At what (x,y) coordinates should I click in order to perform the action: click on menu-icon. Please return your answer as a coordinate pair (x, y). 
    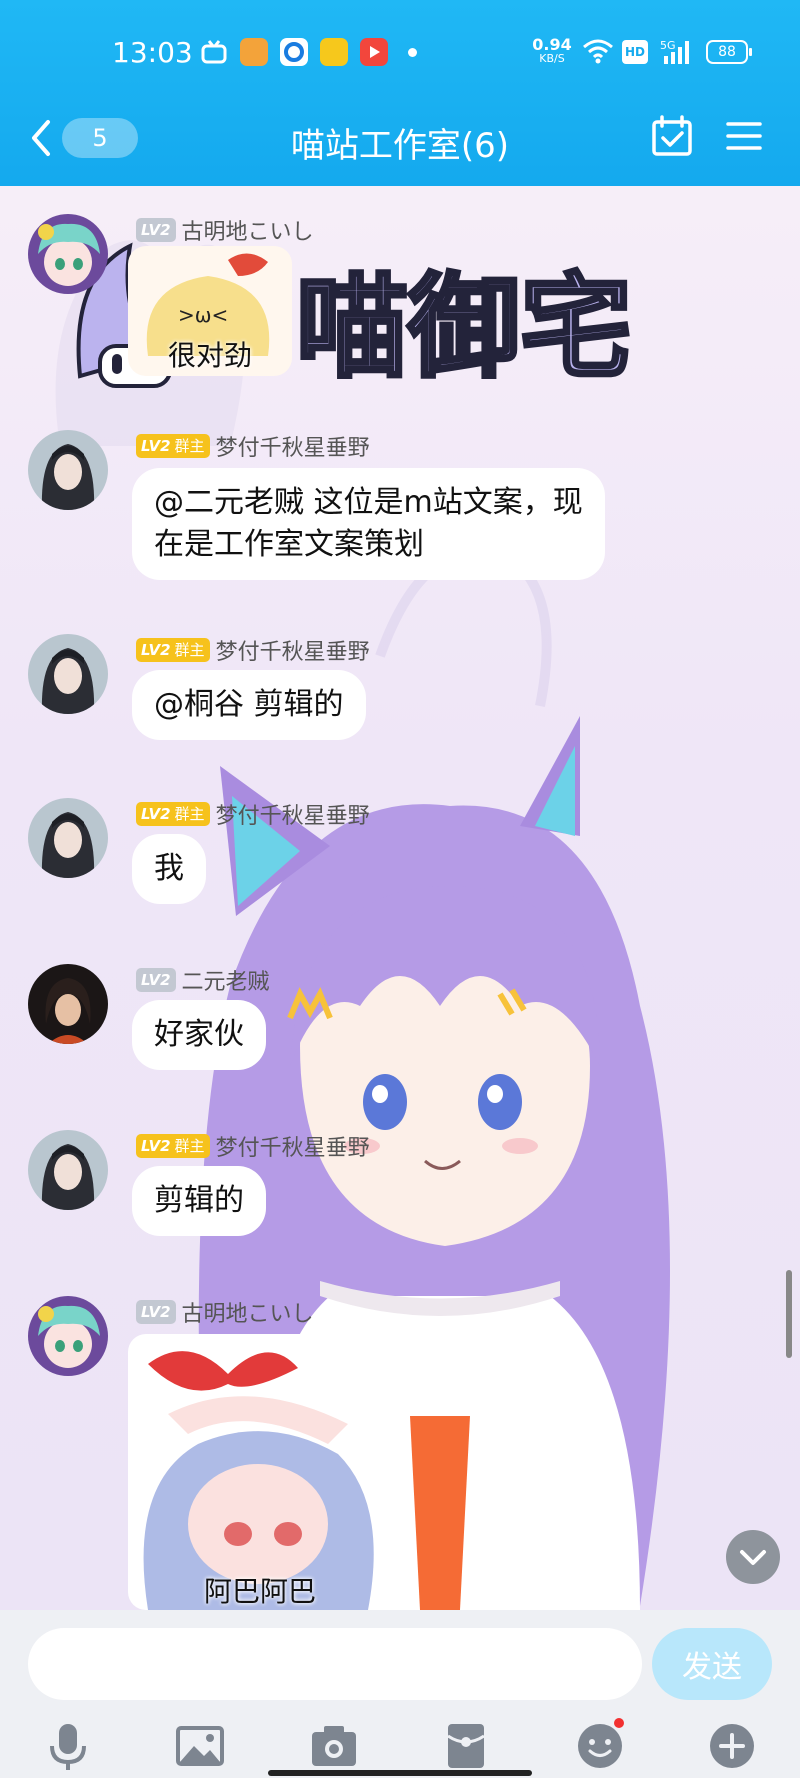
    Looking at the image, I should click on (744, 138).